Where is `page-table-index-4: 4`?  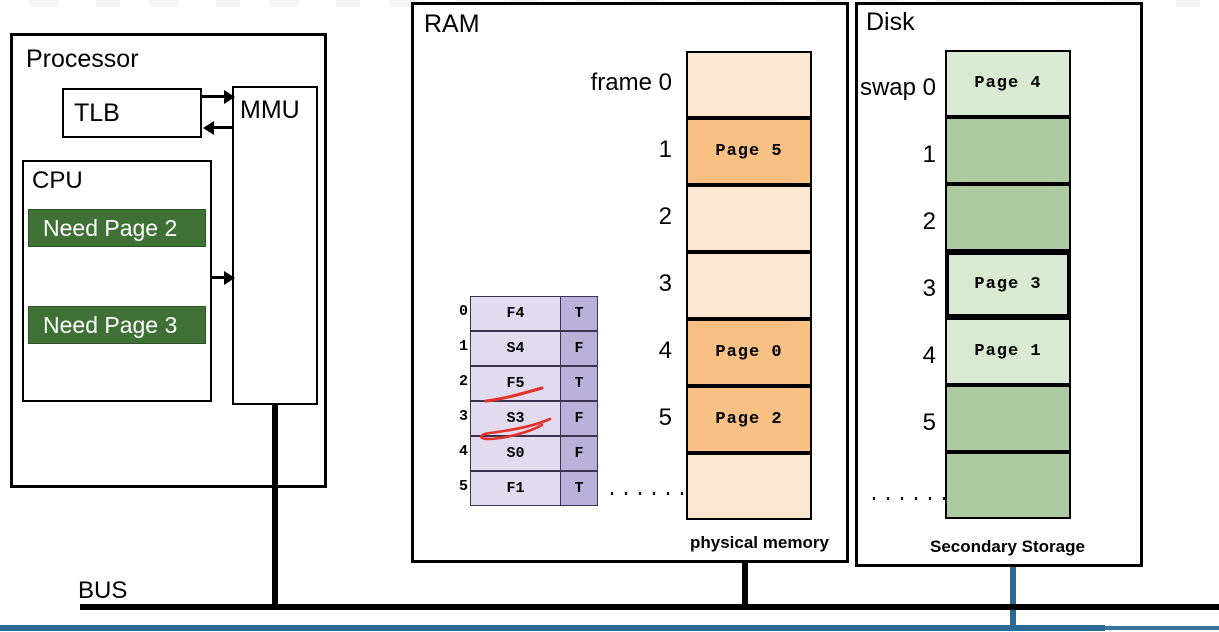 page-table-index-4: 4 is located at coordinates (463, 451).